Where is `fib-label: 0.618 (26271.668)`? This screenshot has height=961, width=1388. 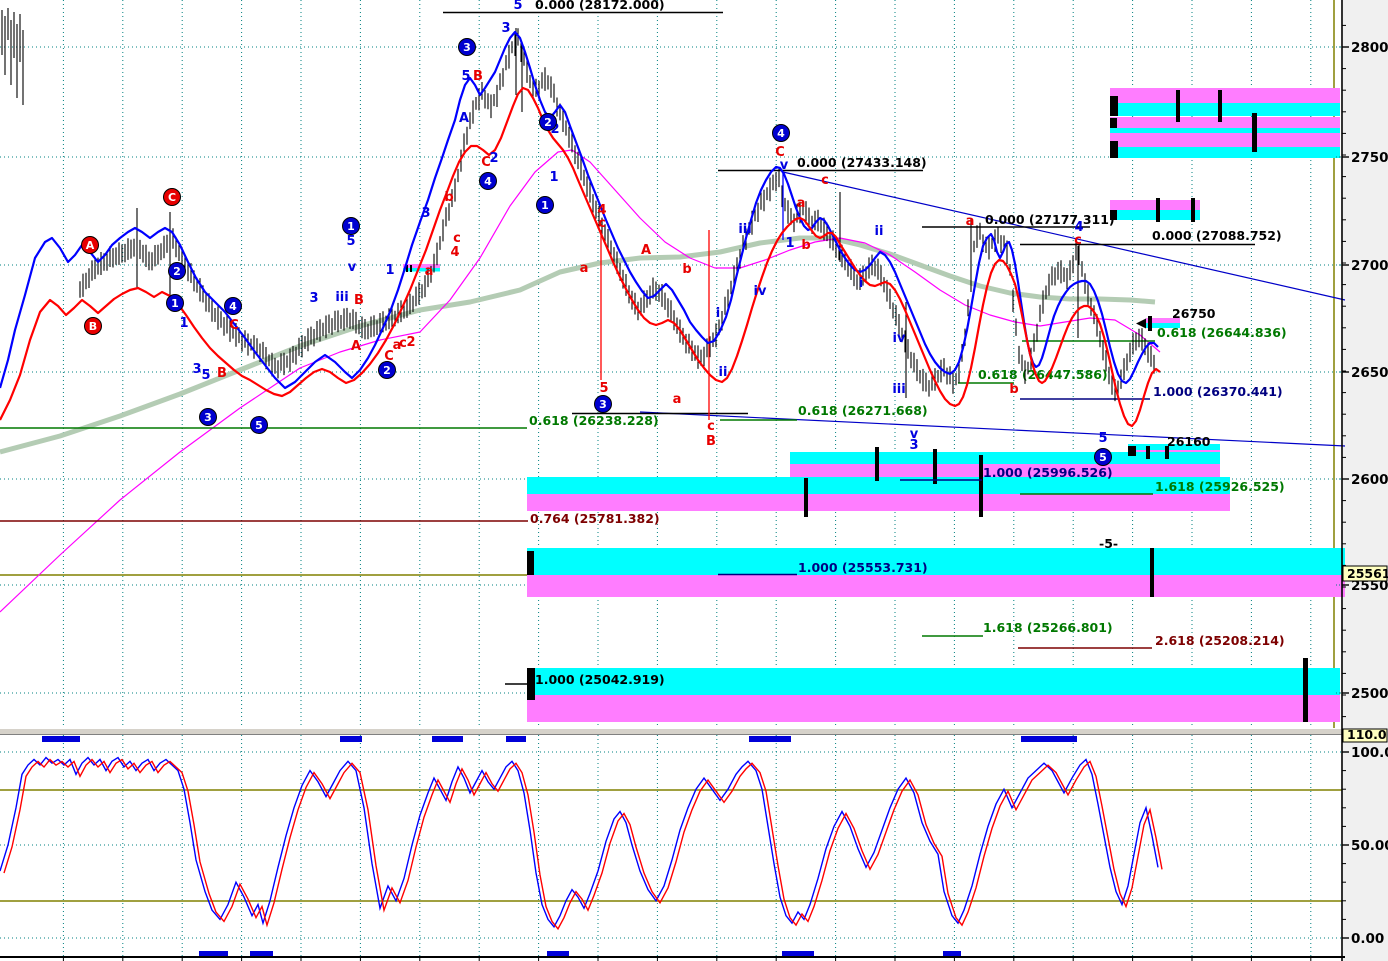
fib-label: 0.618 (26271.668) is located at coordinates (863, 410).